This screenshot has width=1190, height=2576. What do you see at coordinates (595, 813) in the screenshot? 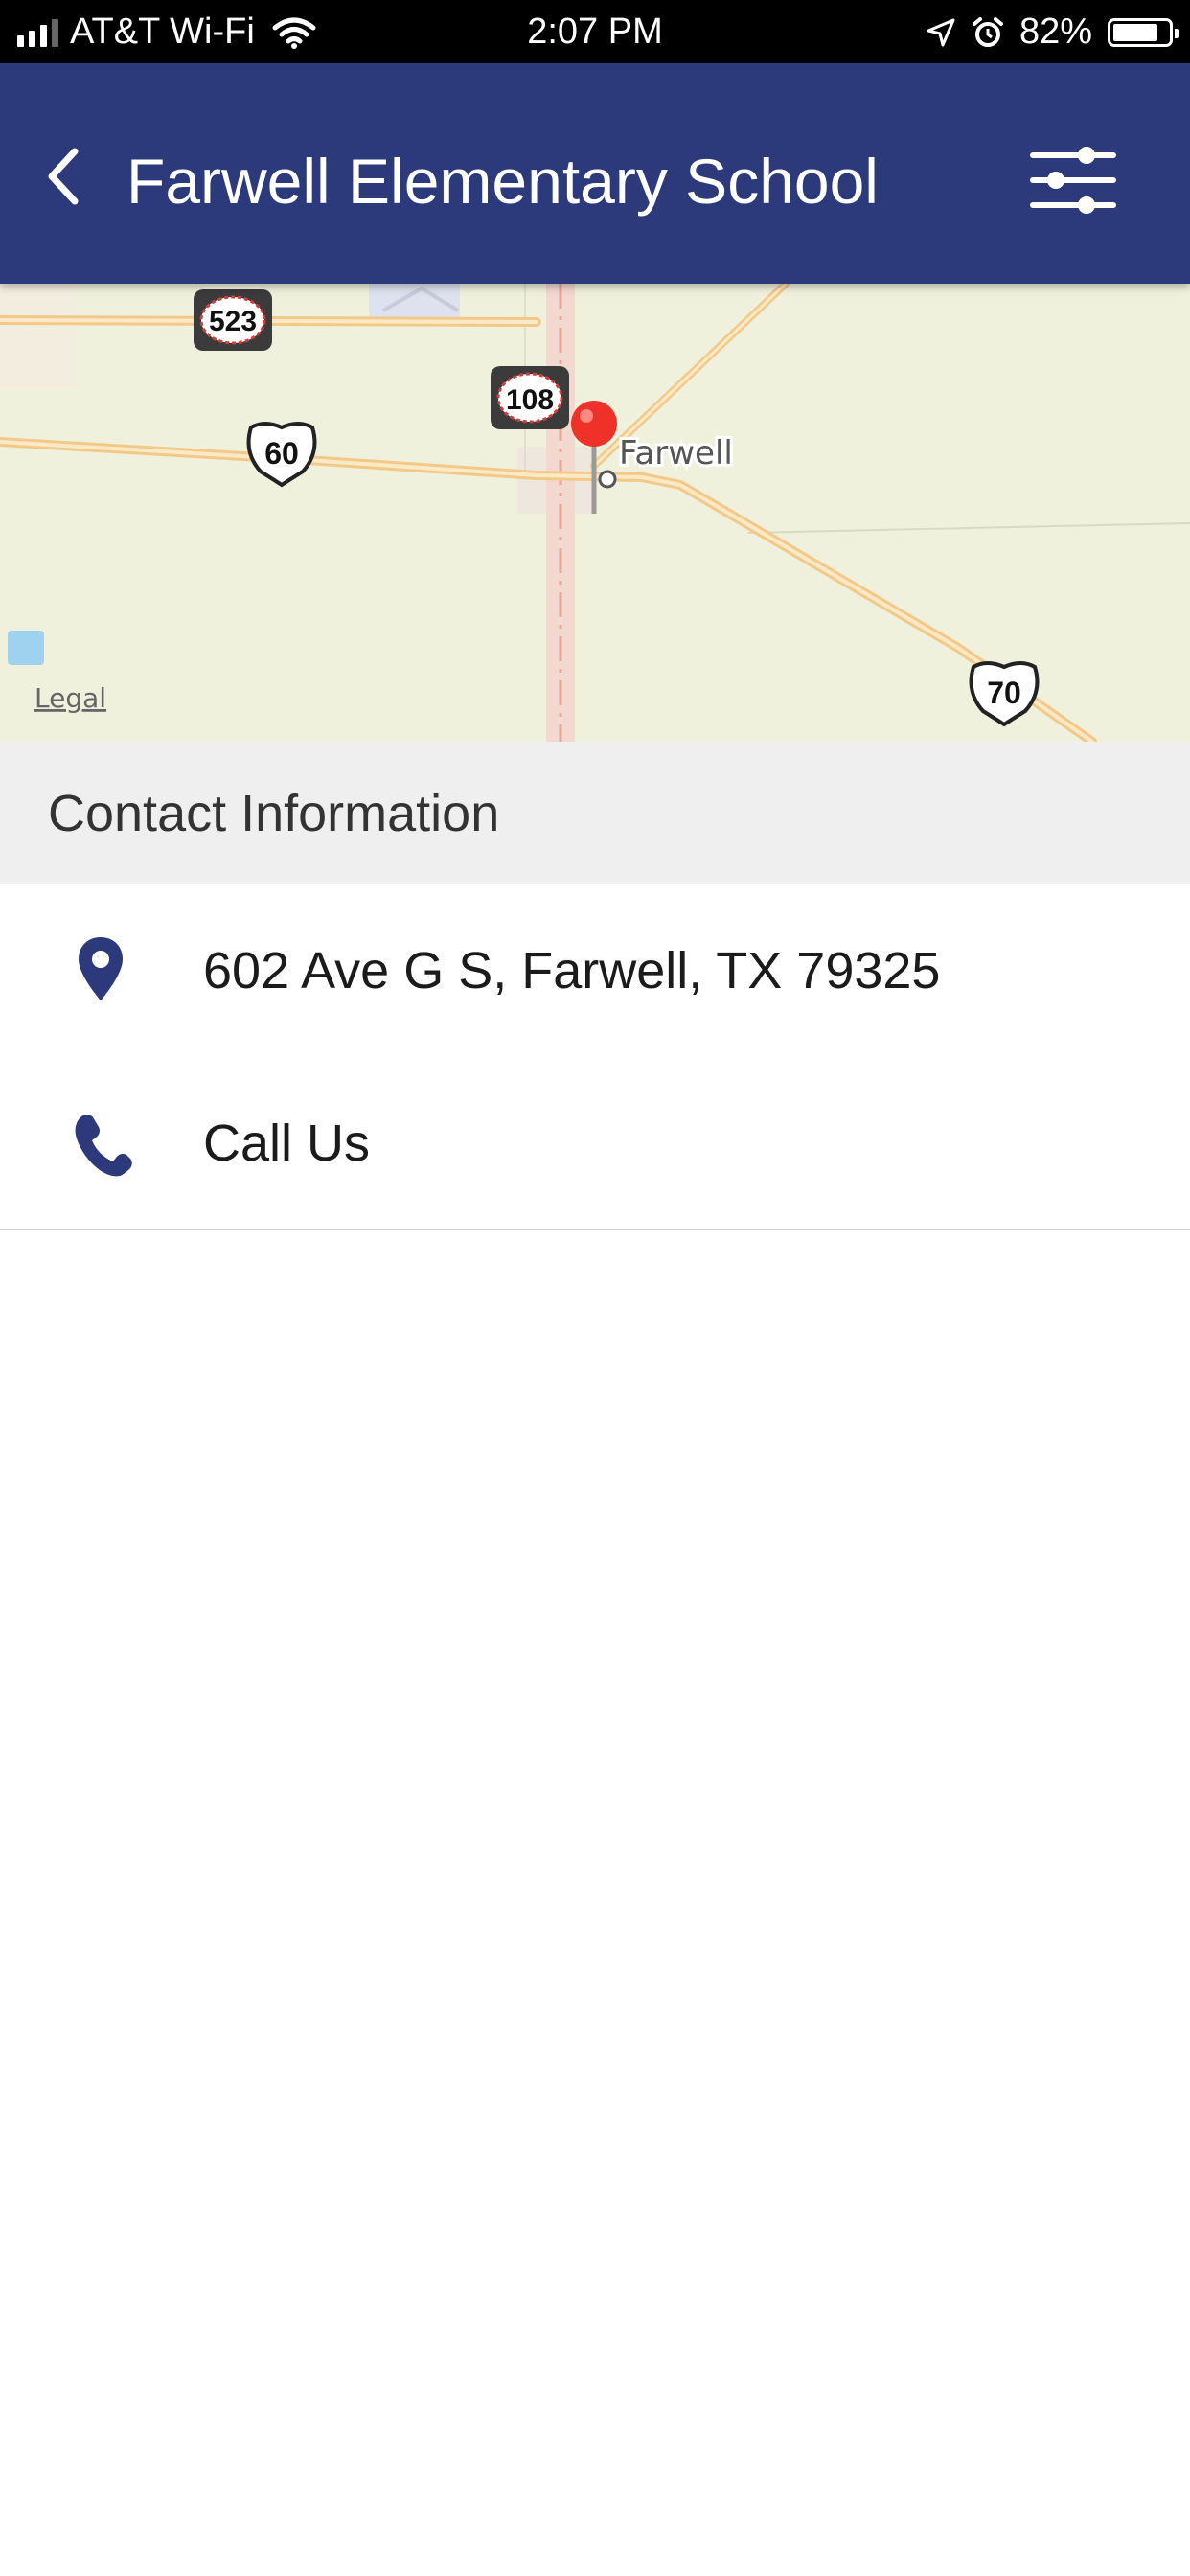
I see `contact-section-header: Contact Information` at bounding box center [595, 813].